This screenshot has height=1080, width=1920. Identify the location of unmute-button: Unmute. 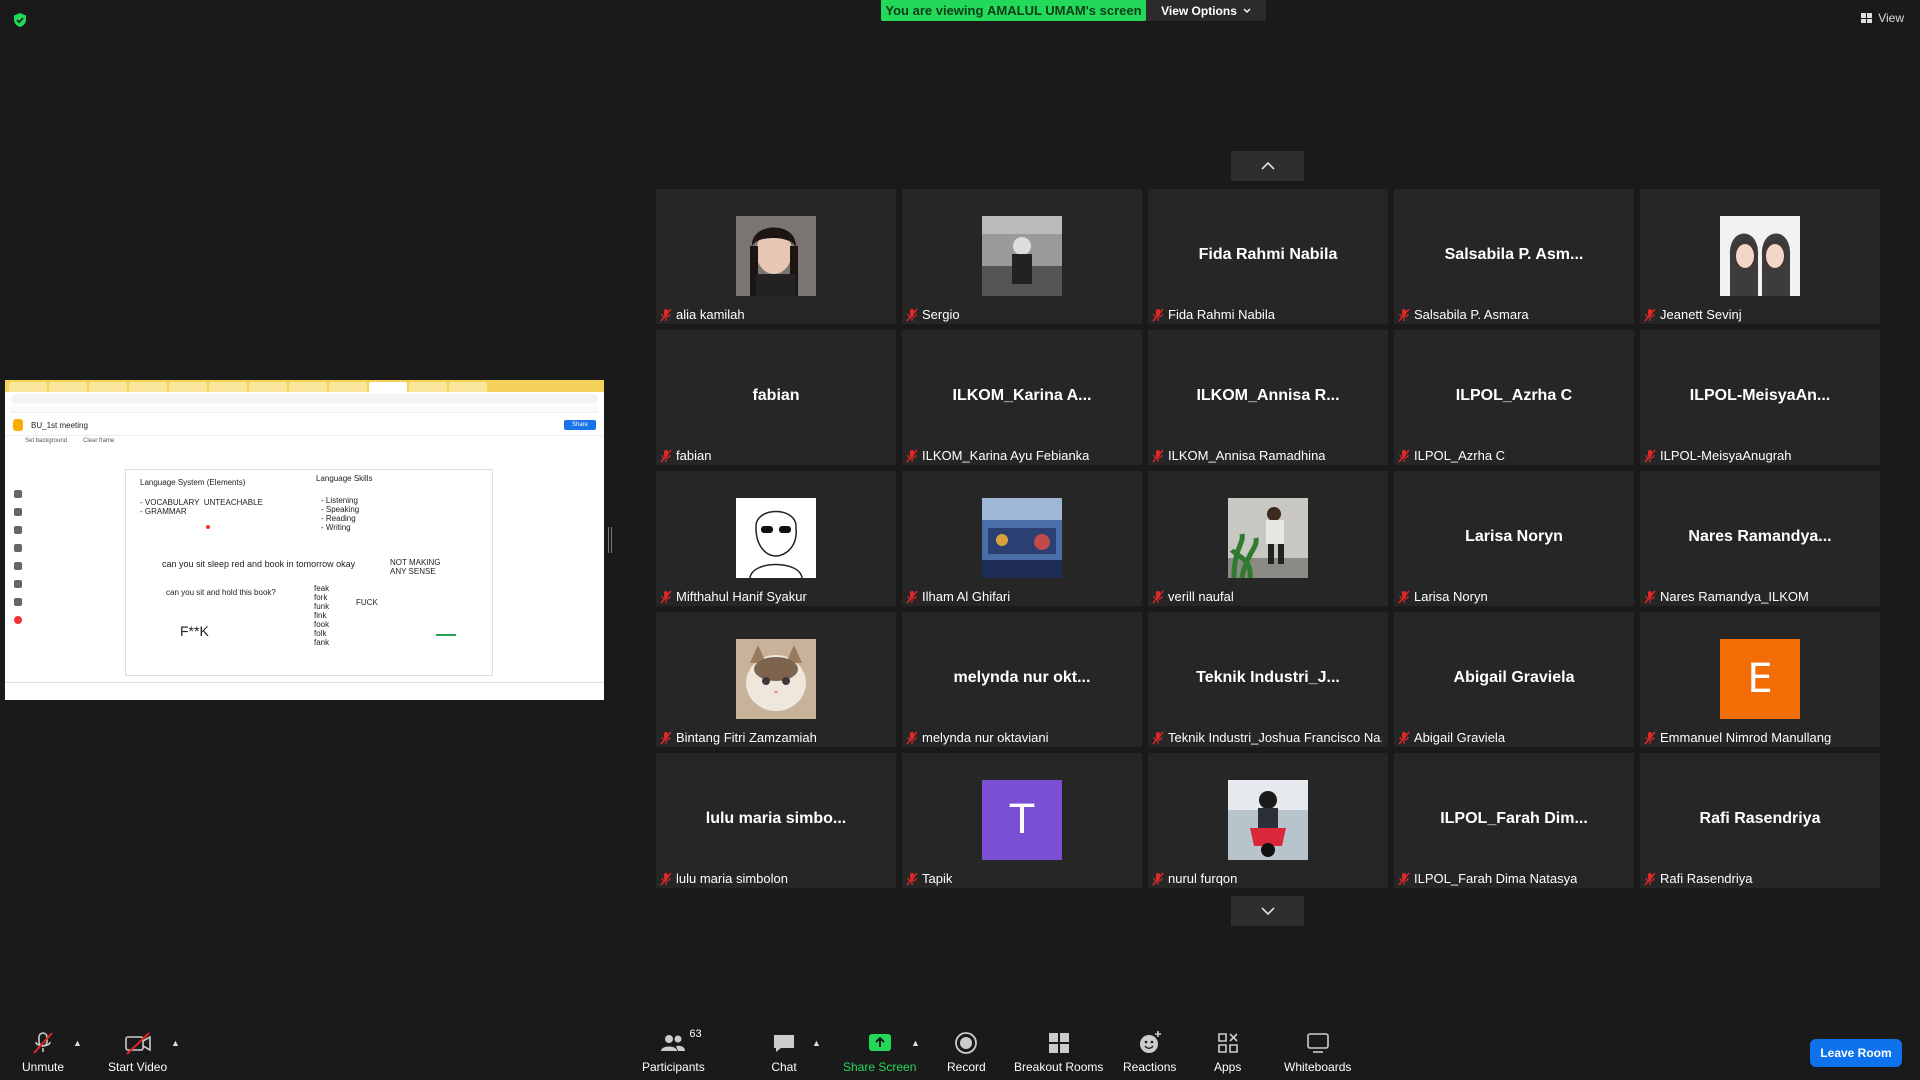
(43, 1052).